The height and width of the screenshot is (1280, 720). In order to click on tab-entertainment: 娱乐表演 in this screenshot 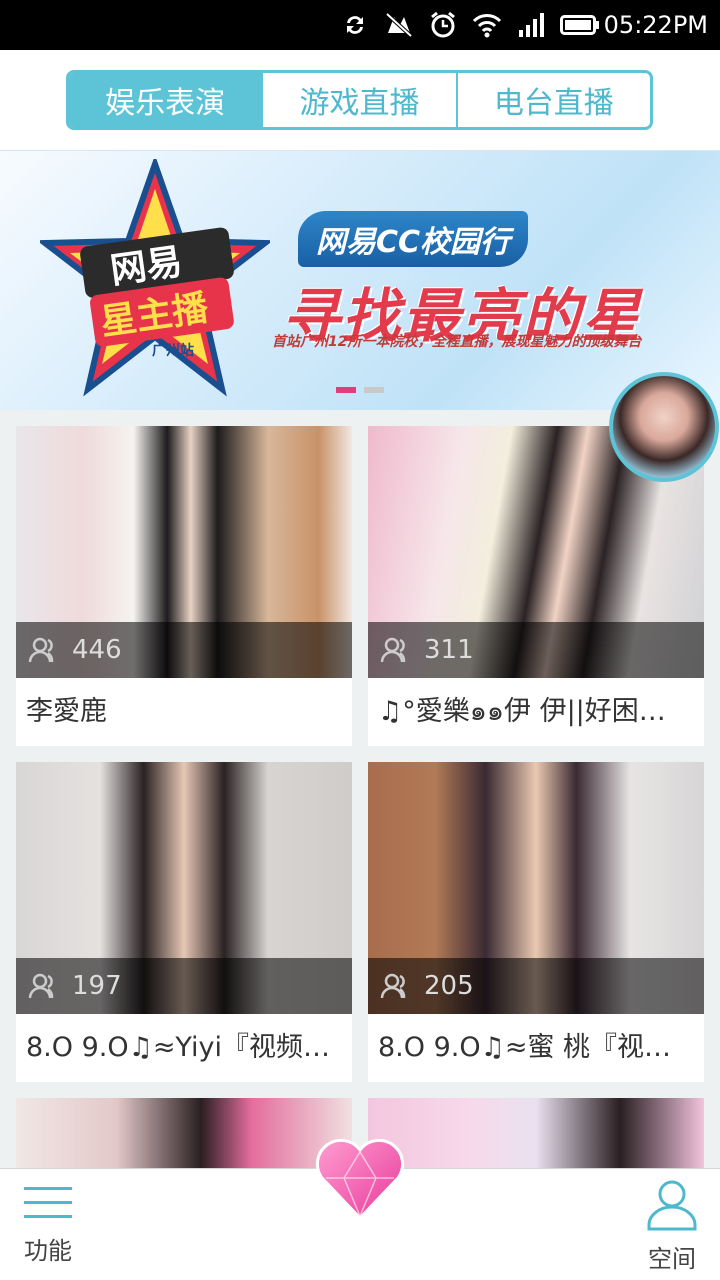, I will do `click(166, 100)`.